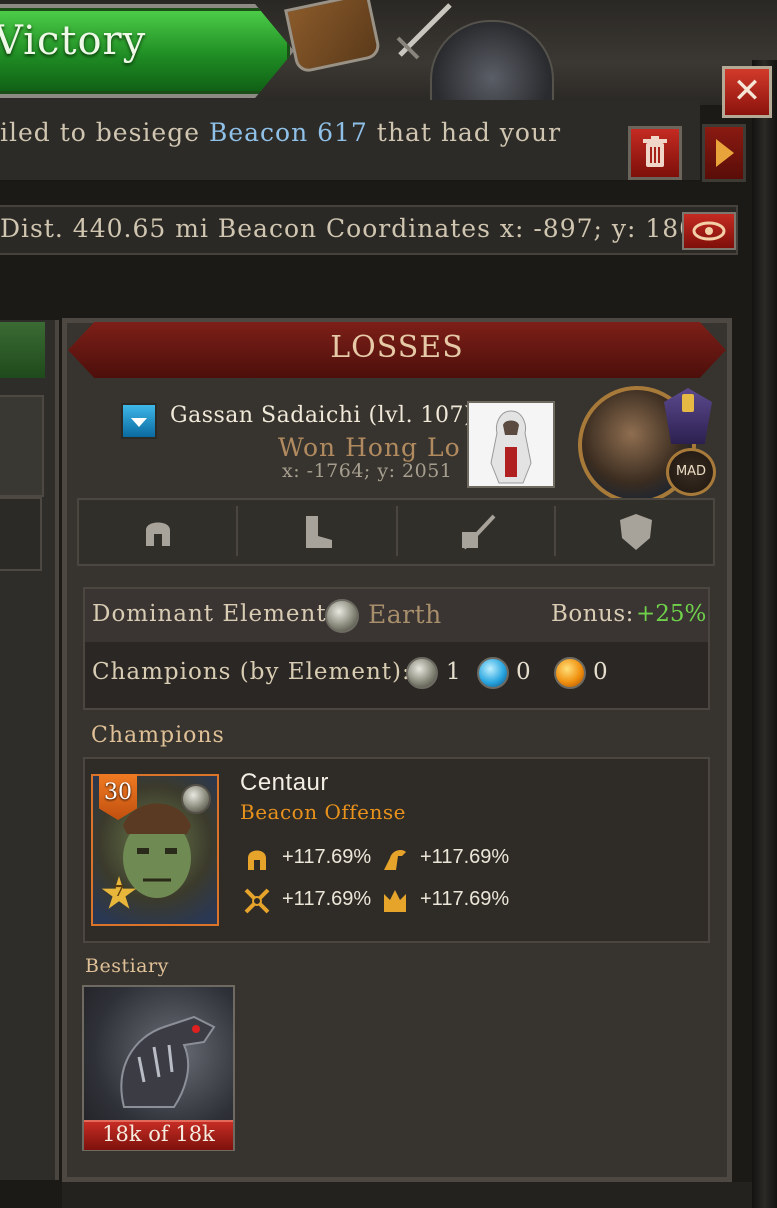 The width and height of the screenshot is (777, 1208). What do you see at coordinates (671, 614) in the screenshot?
I see `bonus-value: +25%` at bounding box center [671, 614].